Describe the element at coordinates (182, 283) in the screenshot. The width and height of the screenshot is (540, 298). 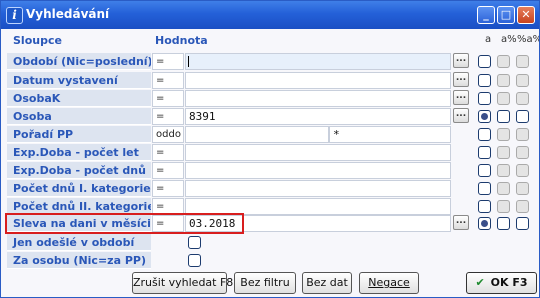
I see `clear-search-button: Zrušit vyhledat F8` at that location.